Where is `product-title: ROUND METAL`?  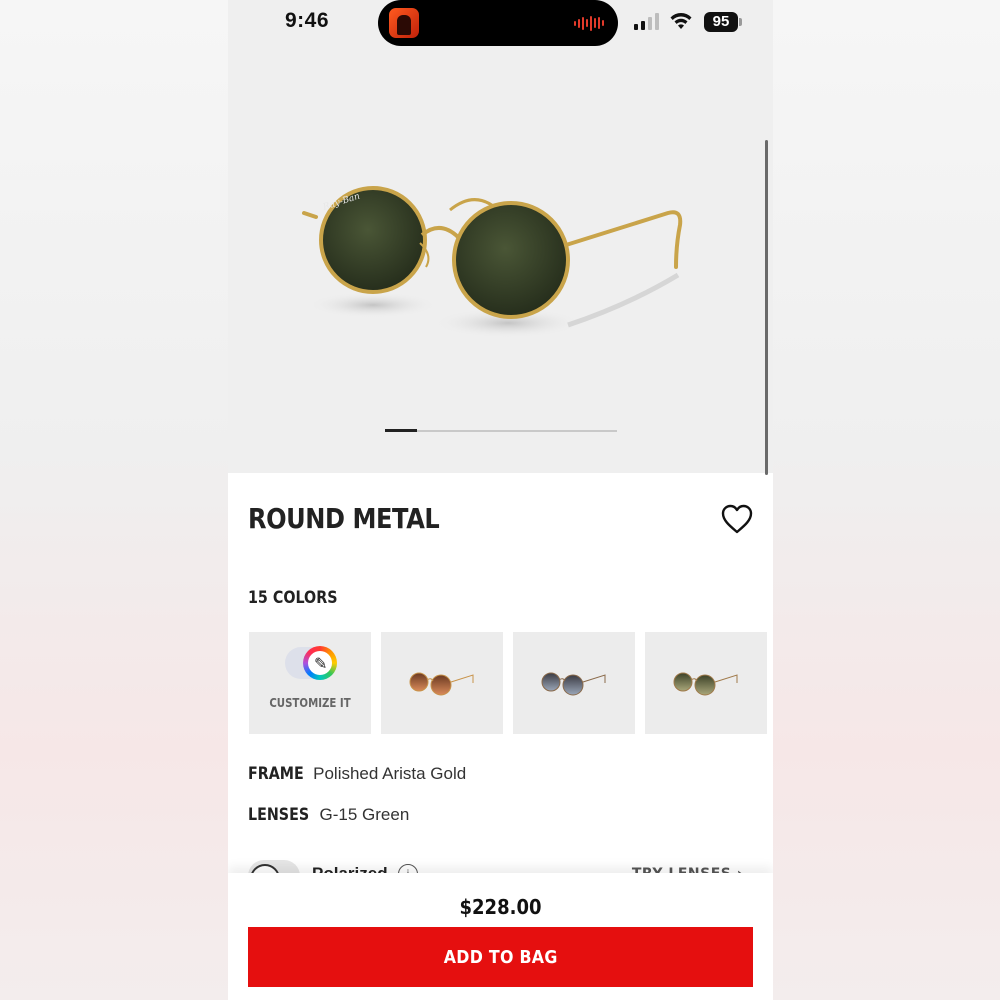
product-title: ROUND METAL is located at coordinates (344, 518).